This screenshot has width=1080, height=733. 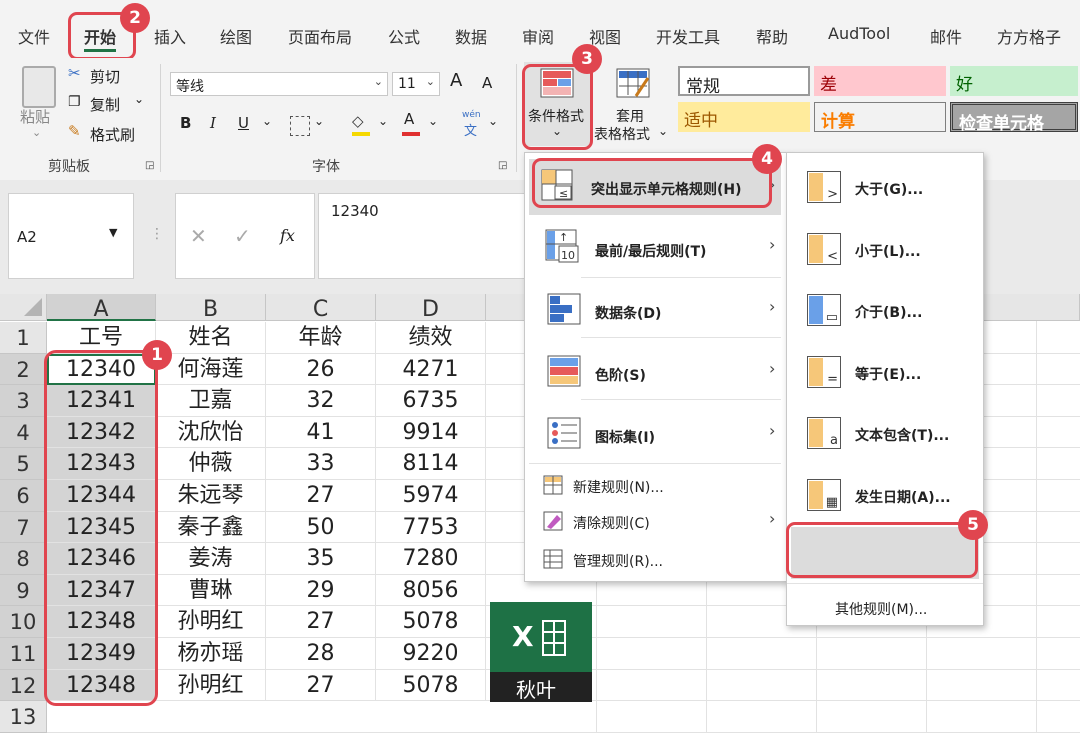 I want to click on column-header-b: B, so click(x=211, y=308).